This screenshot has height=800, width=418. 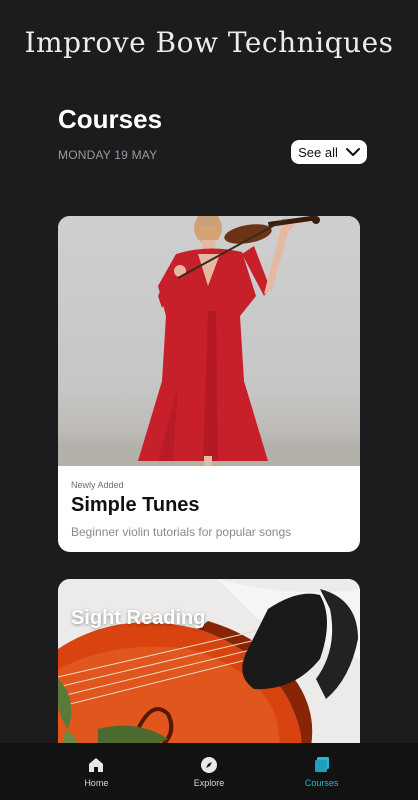 I want to click on tab-explore: Explore, so click(x=209, y=772).